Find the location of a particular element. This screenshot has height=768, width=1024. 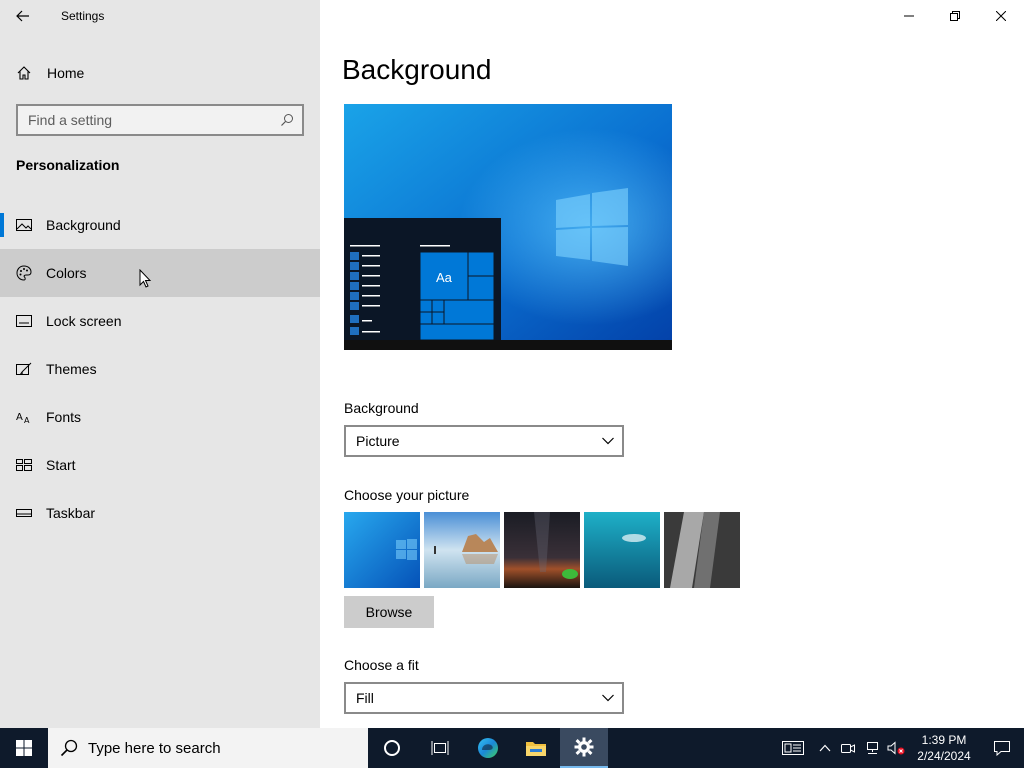

window-controls is located at coordinates (955, 16).